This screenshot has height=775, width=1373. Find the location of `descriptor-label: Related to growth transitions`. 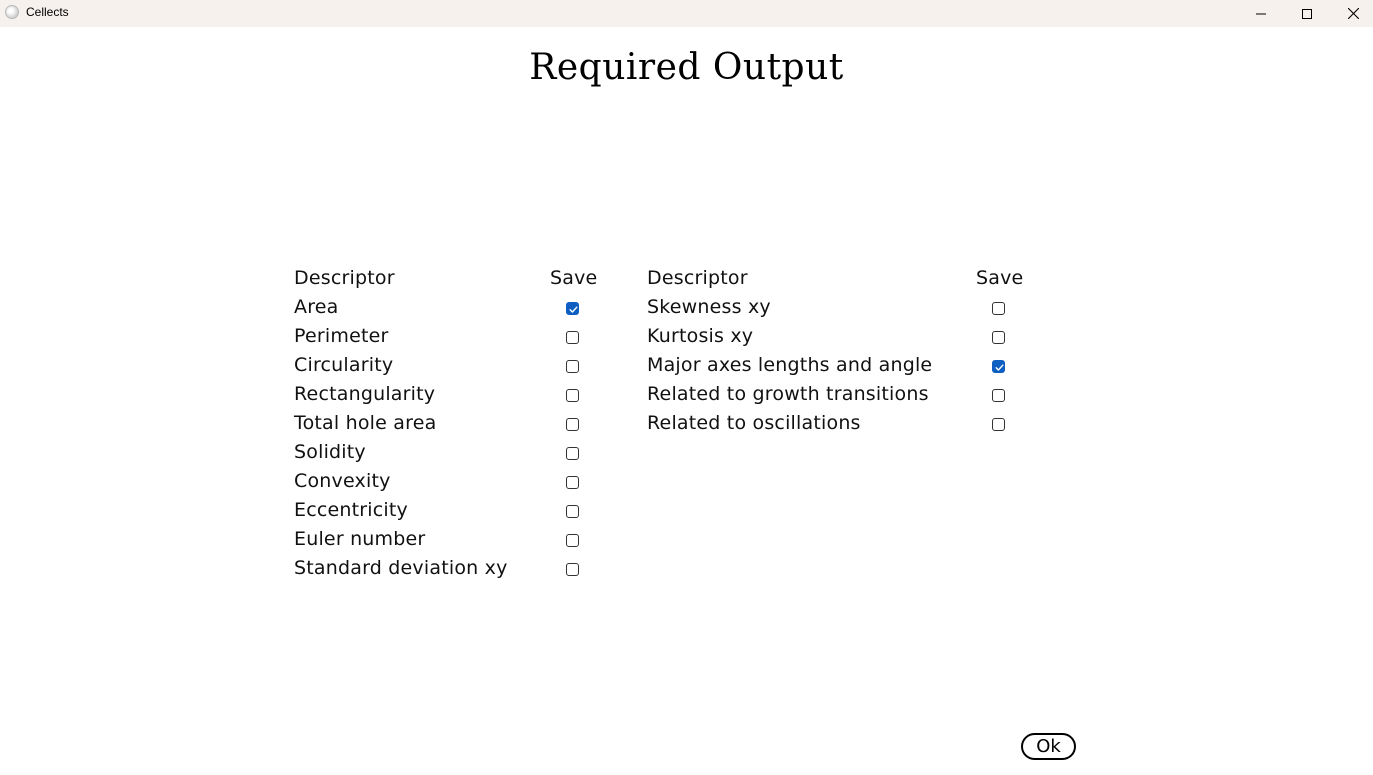

descriptor-label: Related to growth transitions is located at coordinates (788, 394).